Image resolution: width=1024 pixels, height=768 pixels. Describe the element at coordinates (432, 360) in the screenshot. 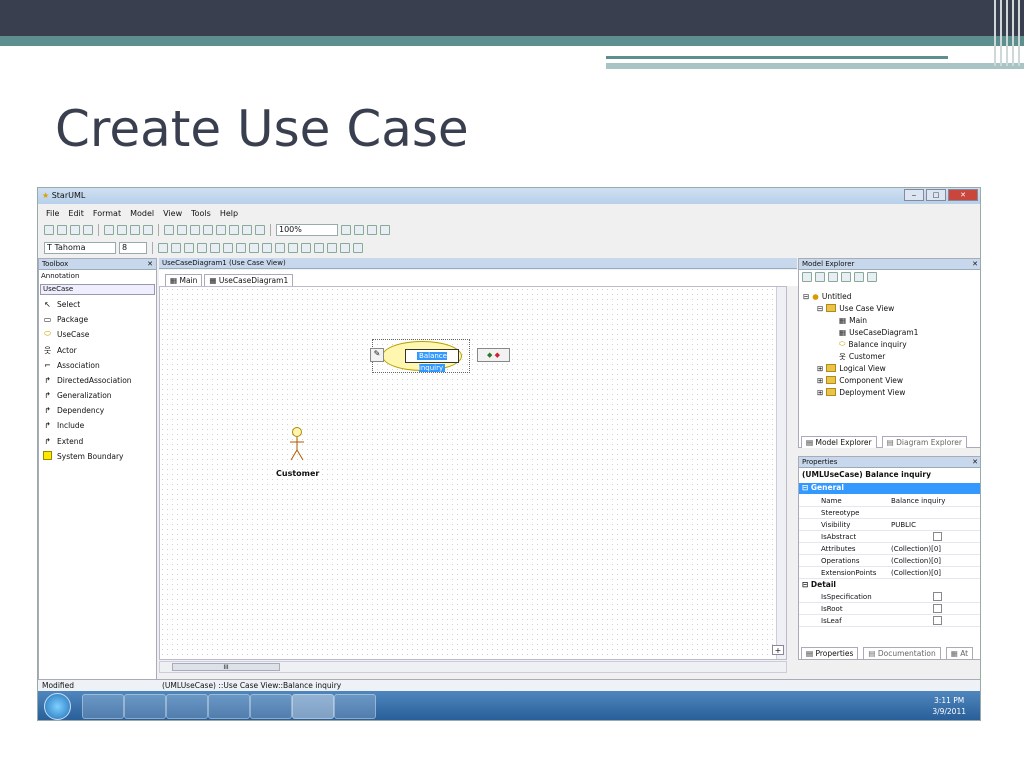

I see `usecase-name-editor: Balance inquiry` at that location.